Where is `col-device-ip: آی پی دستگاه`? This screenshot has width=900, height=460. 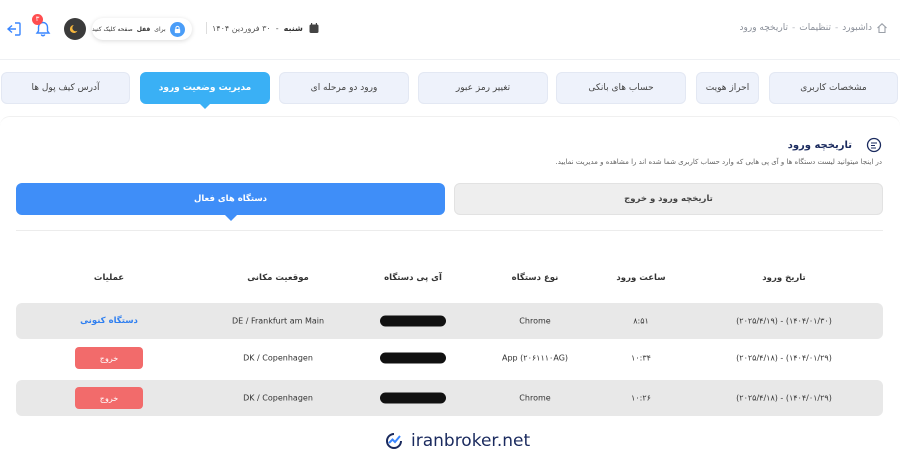
col-device-ip: آی پی دستگاه is located at coordinates (413, 278).